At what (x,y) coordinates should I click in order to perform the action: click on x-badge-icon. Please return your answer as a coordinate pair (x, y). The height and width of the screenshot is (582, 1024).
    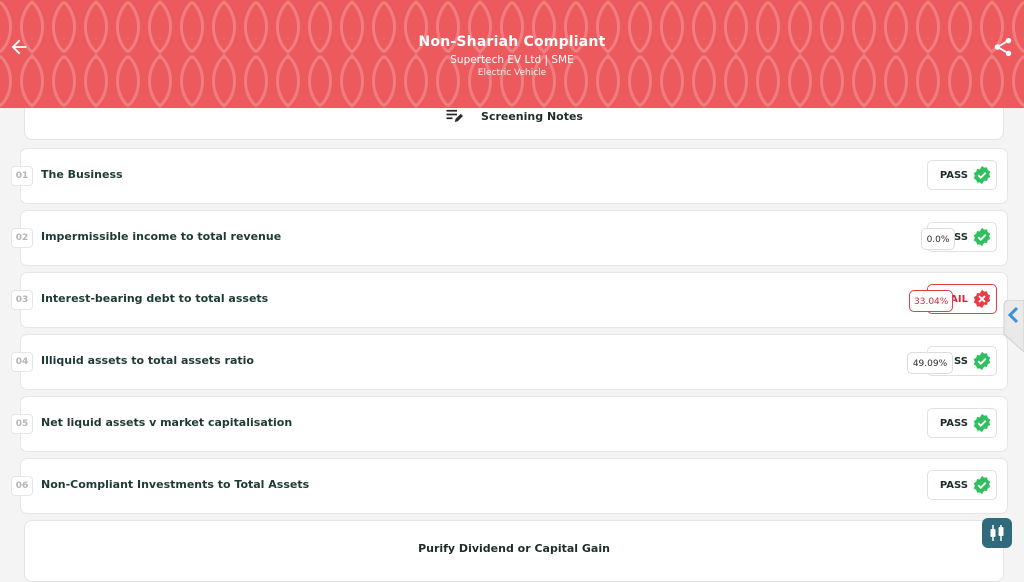
    Looking at the image, I should click on (982, 299).